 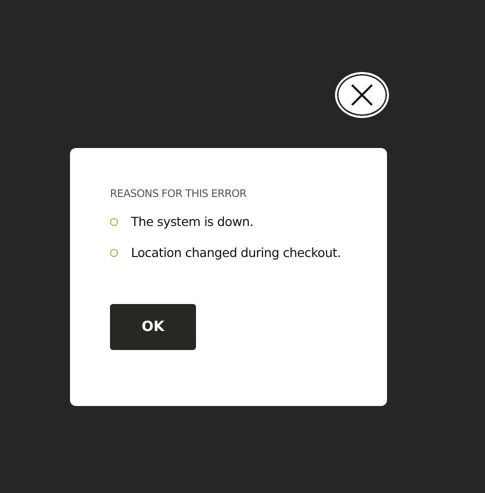 I want to click on reason-text: The system is down., so click(x=192, y=221).